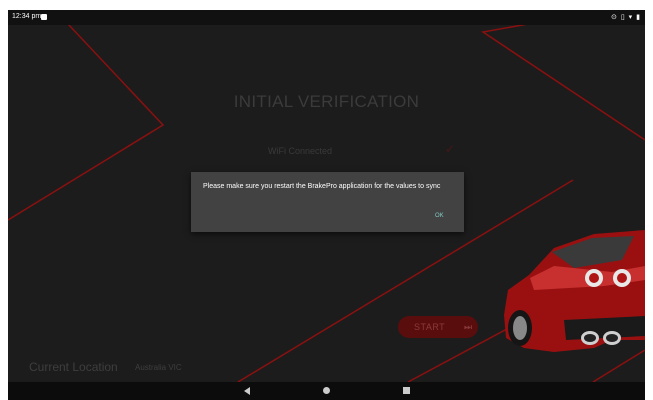 The height and width of the screenshot is (400, 653). Describe the element at coordinates (326, 101) in the screenshot. I see `page-title: INITIAL VERIFICATION` at that location.